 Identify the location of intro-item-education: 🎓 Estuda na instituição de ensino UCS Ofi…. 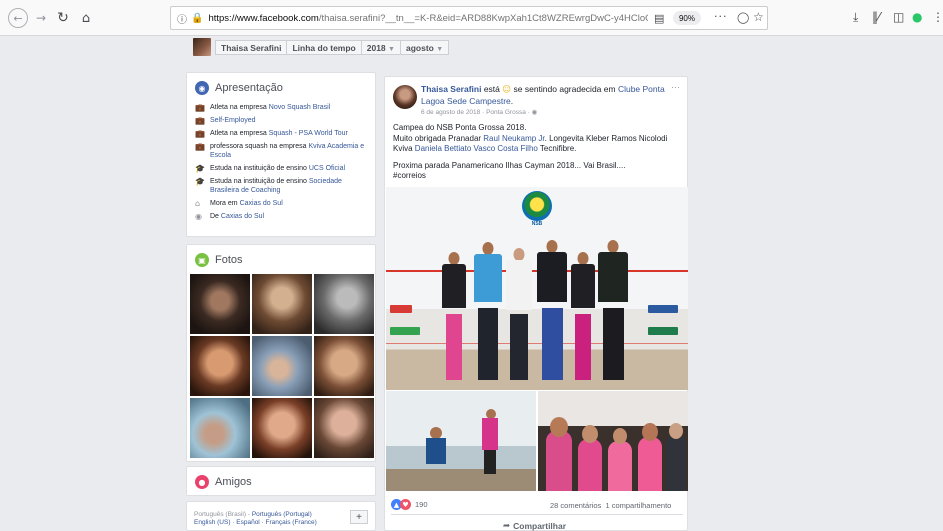
(281, 168).